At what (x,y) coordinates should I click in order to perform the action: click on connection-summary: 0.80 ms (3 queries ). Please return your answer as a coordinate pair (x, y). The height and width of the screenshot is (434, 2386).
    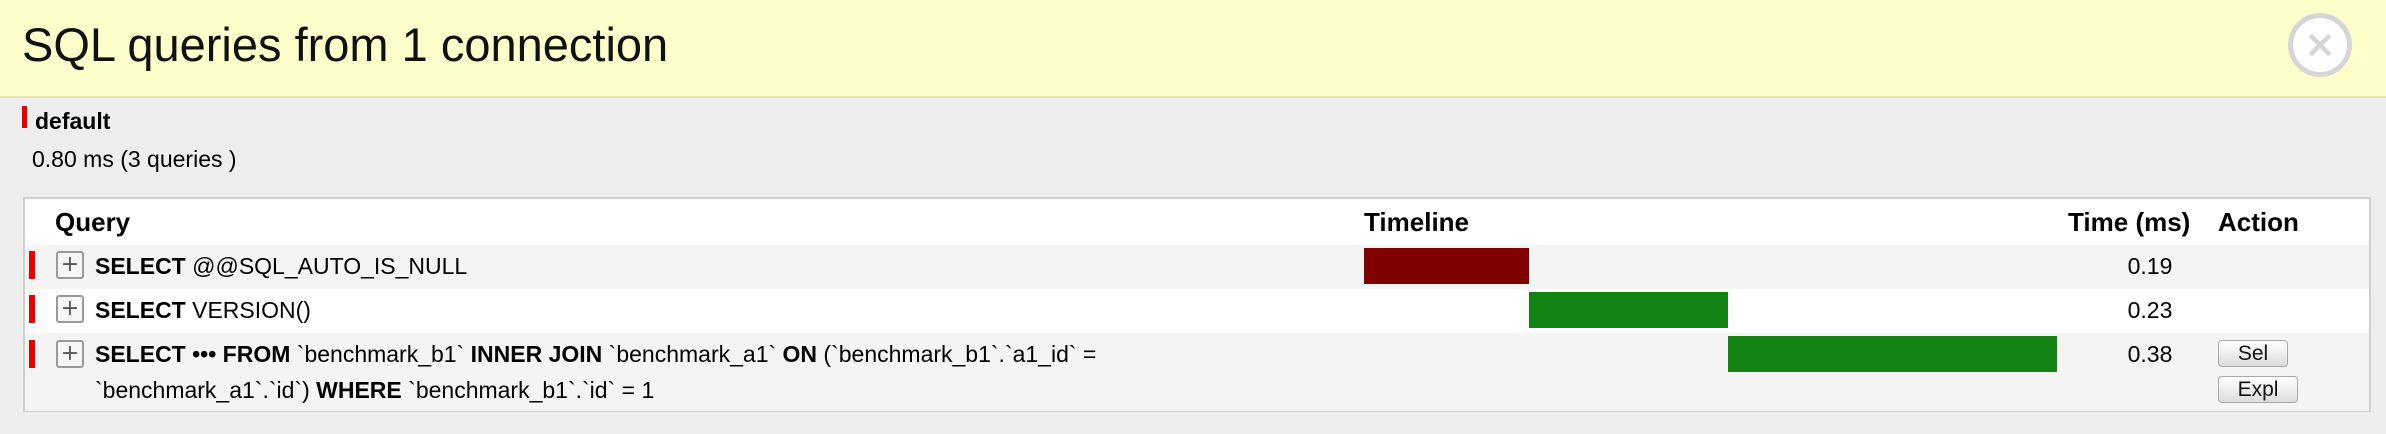
    Looking at the image, I should click on (134, 159).